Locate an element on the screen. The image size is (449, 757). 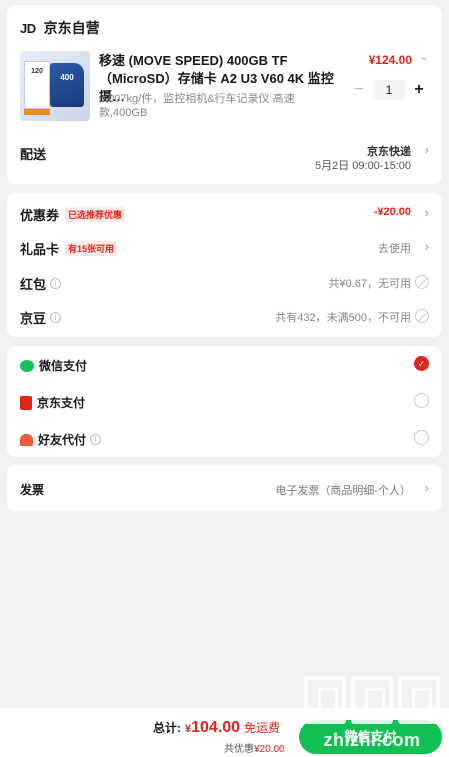
quantity-stepper: − 1 + is located at coordinates (389, 90).